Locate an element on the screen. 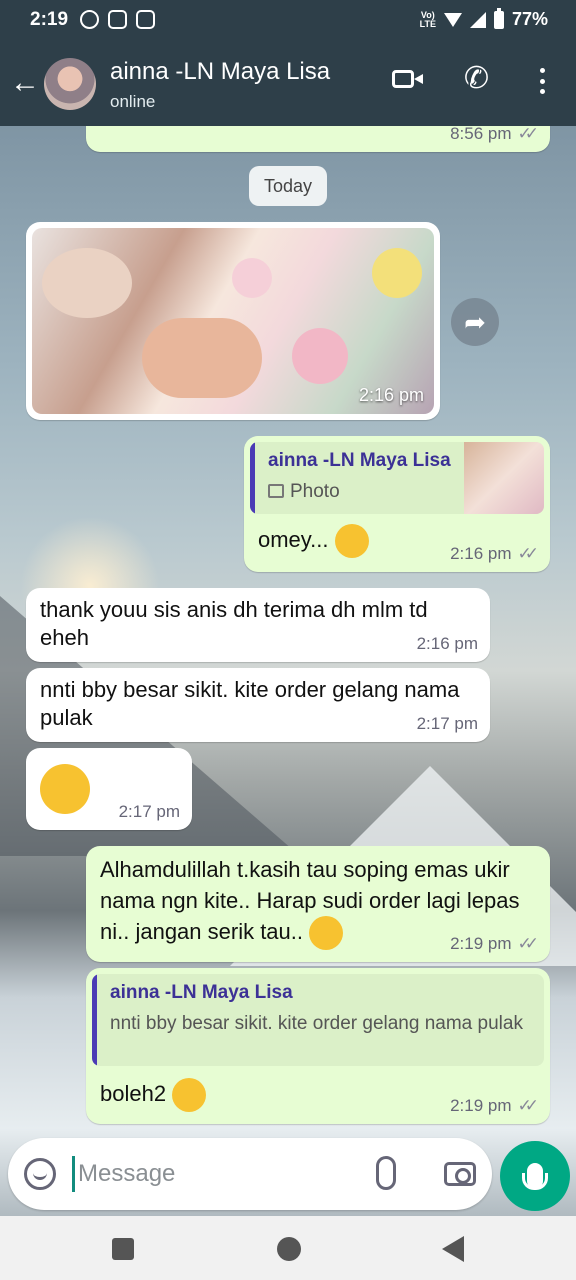 This screenshot has height=1280, width=576. quoted-text: Photo is located at coordinates (315, 491).